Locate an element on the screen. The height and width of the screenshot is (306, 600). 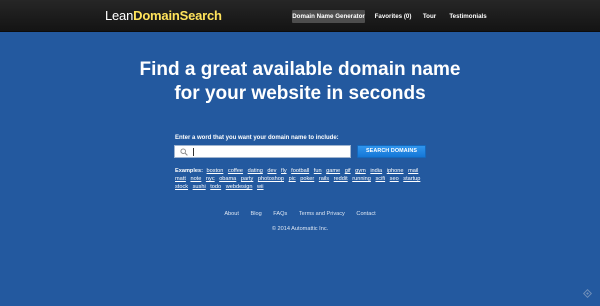
example-word-link: photoshop is located at coordinates (271, 179).